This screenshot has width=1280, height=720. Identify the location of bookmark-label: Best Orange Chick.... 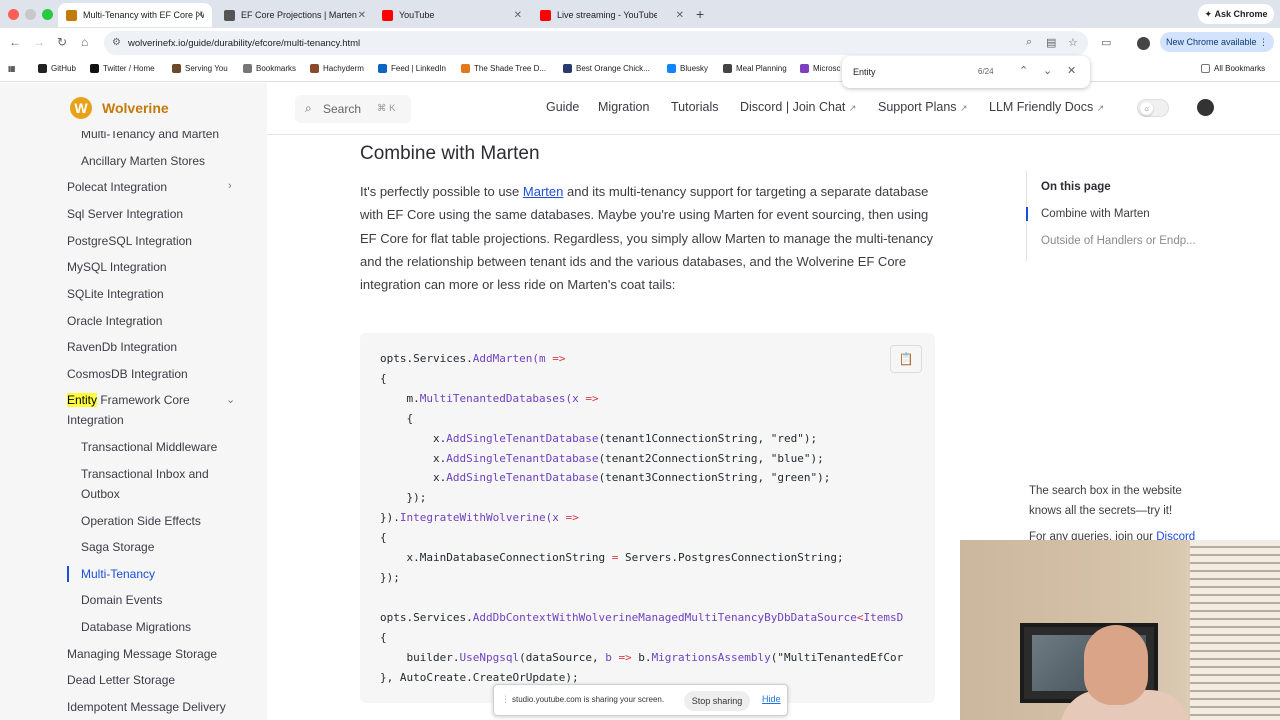
(613, 68).